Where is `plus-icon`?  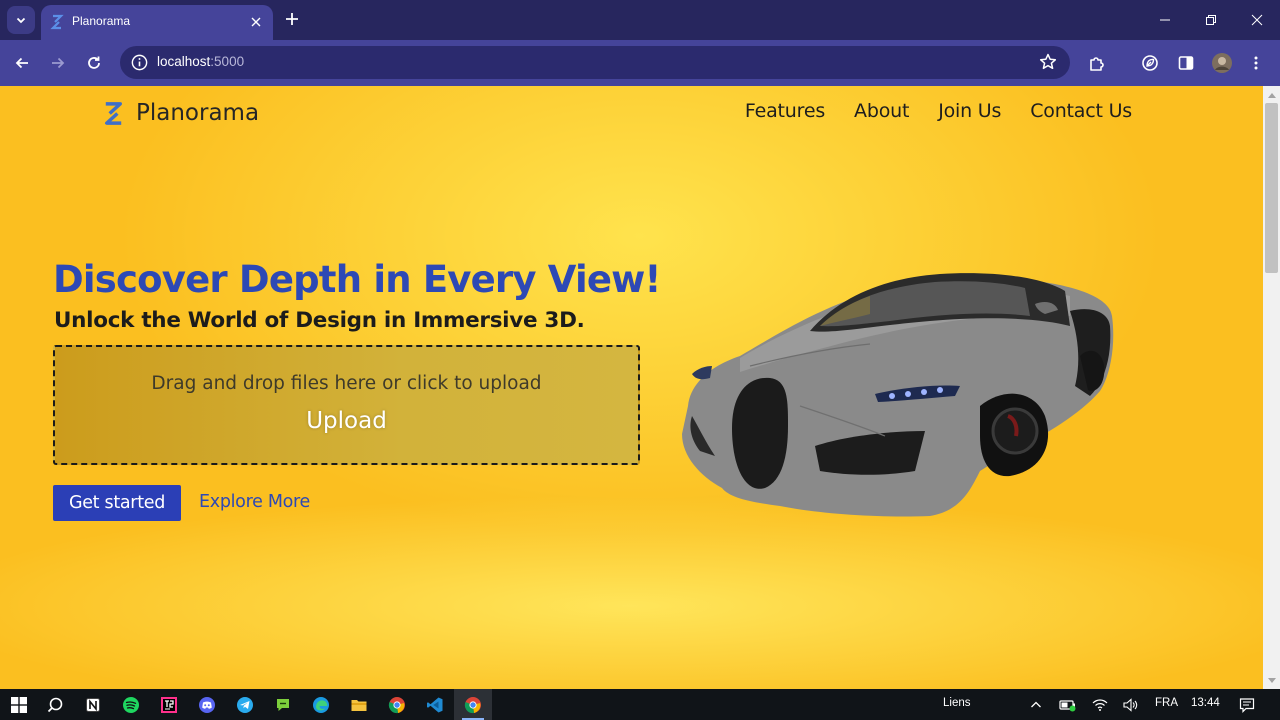
plus-icon is located at coordinates (292, 19).